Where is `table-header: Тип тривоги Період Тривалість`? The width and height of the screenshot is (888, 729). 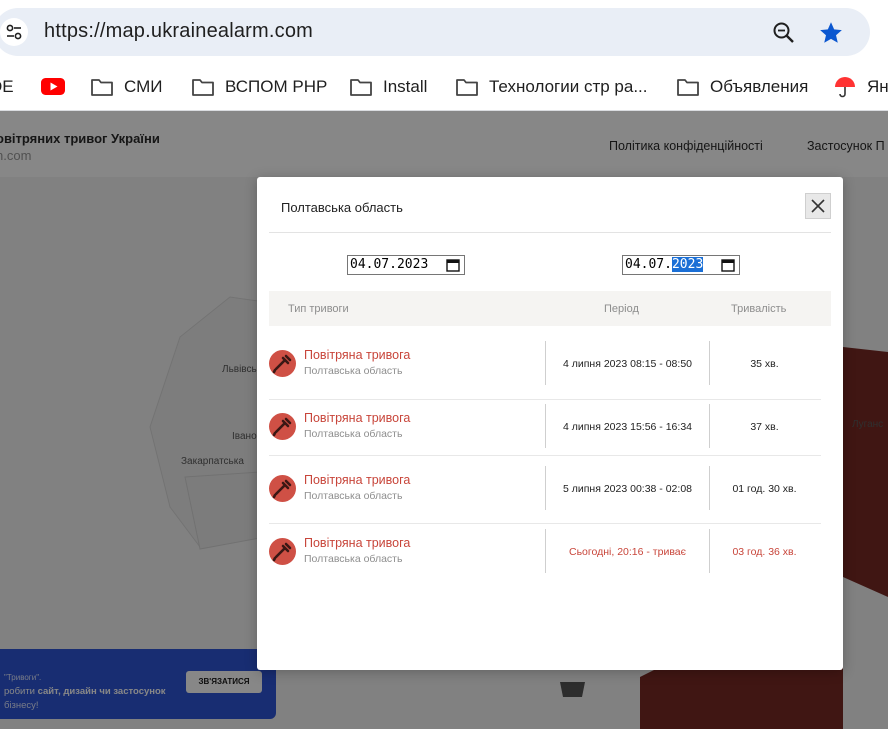 table-header: Тип тривоги Період Тривалість is located at coordinates (550, 308).